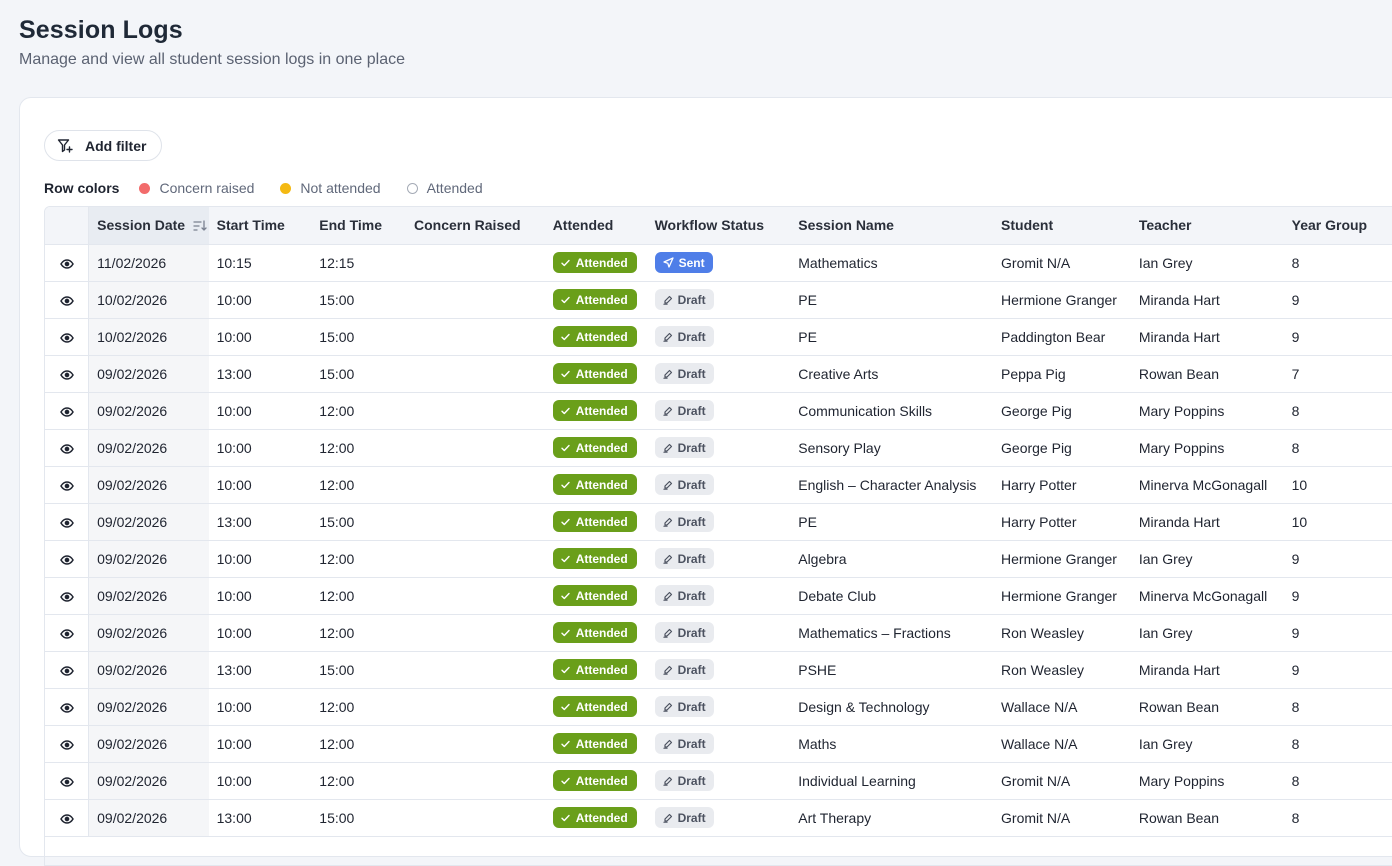 This screenshot has height=866, width=1392. Describe the element at coordinates (1062, 226) in the screenshot. I see `column-header-student: Student` at that location.